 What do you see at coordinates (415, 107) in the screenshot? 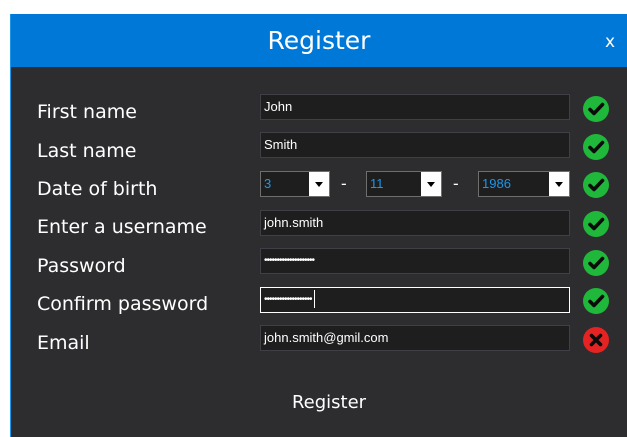
I see `first-name-input: John` at bounding box center [415, 107].